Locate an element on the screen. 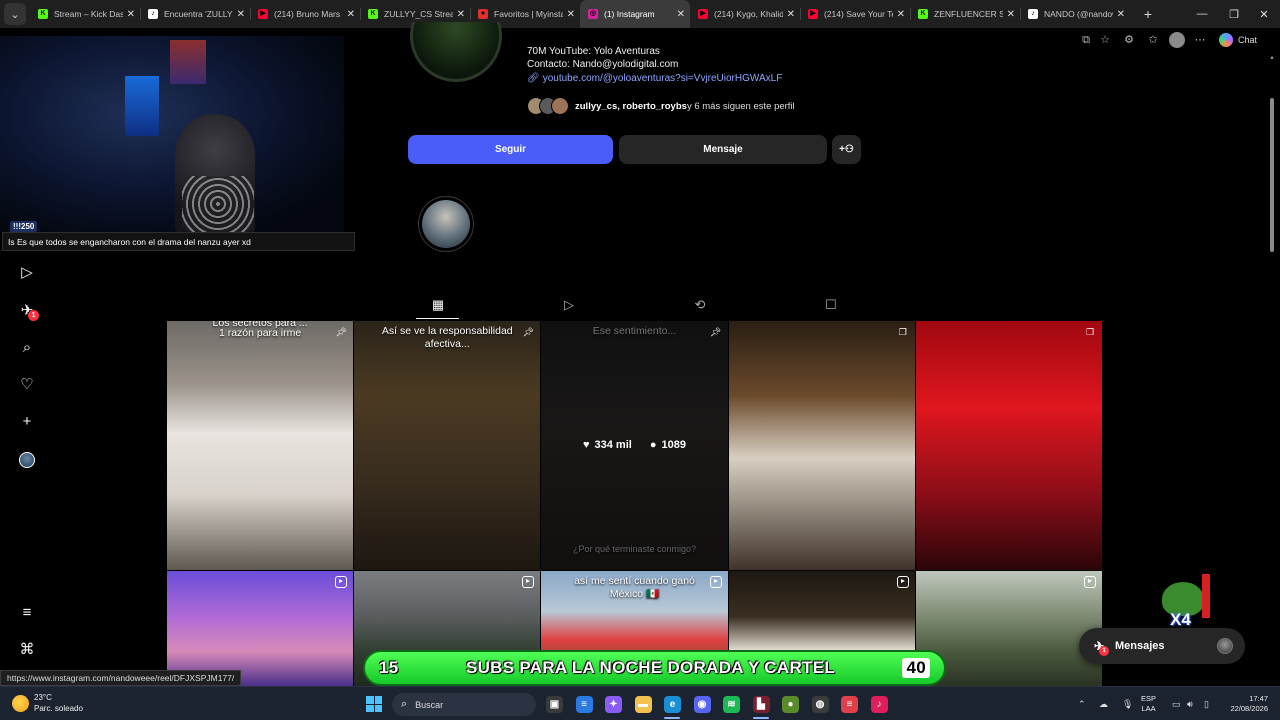 Image resolution: width=1280 pixels, height=720 pixels. posts-grid-tab: ▦ is located at coordinates (438, 305).